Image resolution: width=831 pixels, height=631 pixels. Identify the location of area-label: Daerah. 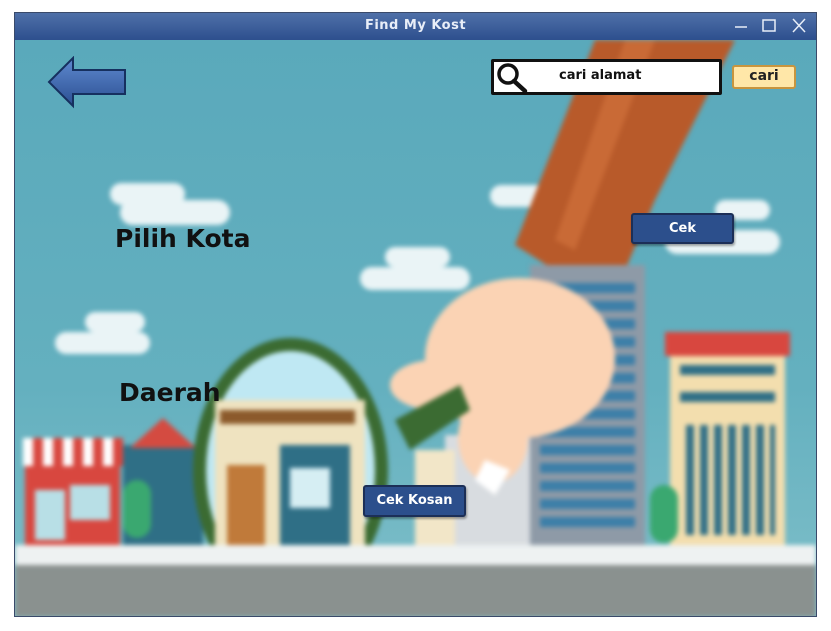
(170, 392).